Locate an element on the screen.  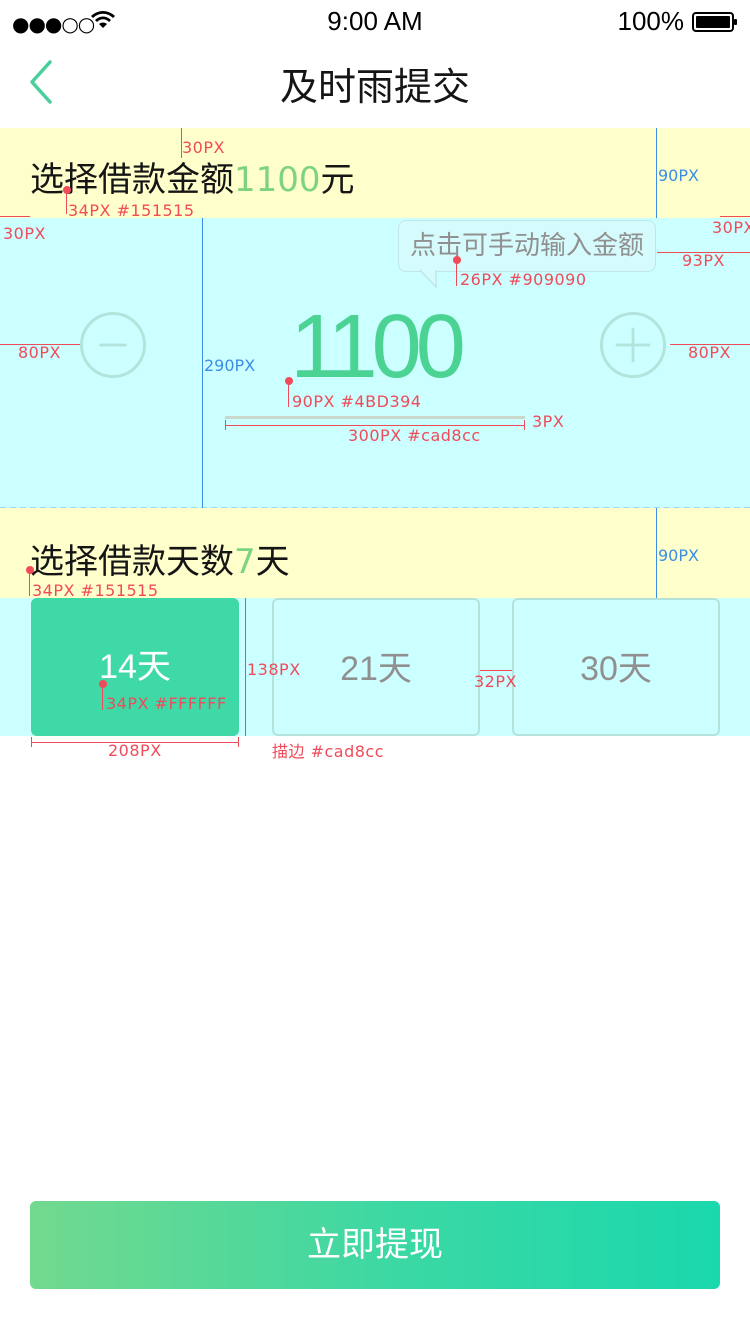
annotation-208px: 208PX is located at coordinates (135, 750).